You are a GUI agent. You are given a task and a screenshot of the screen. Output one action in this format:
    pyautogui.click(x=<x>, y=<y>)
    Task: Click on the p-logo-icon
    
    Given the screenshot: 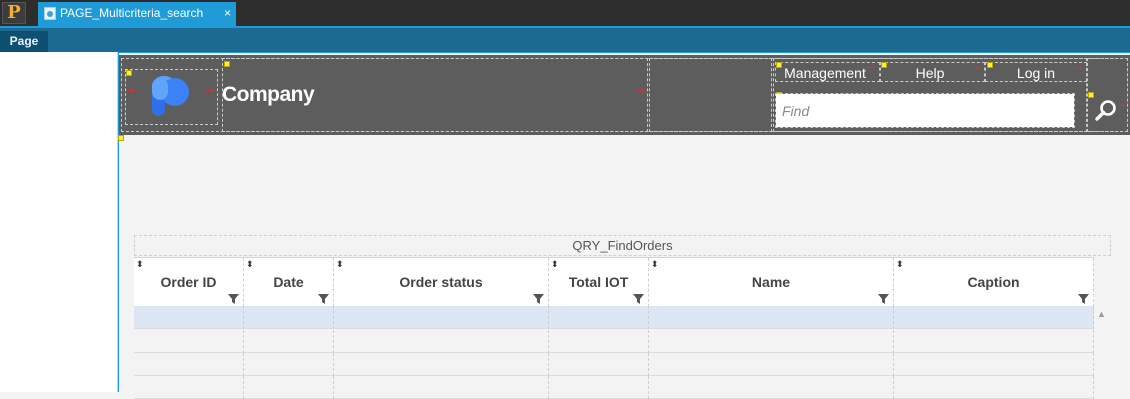 What is the action you would take?
    pyautogui.click(x=170, y=96)
    